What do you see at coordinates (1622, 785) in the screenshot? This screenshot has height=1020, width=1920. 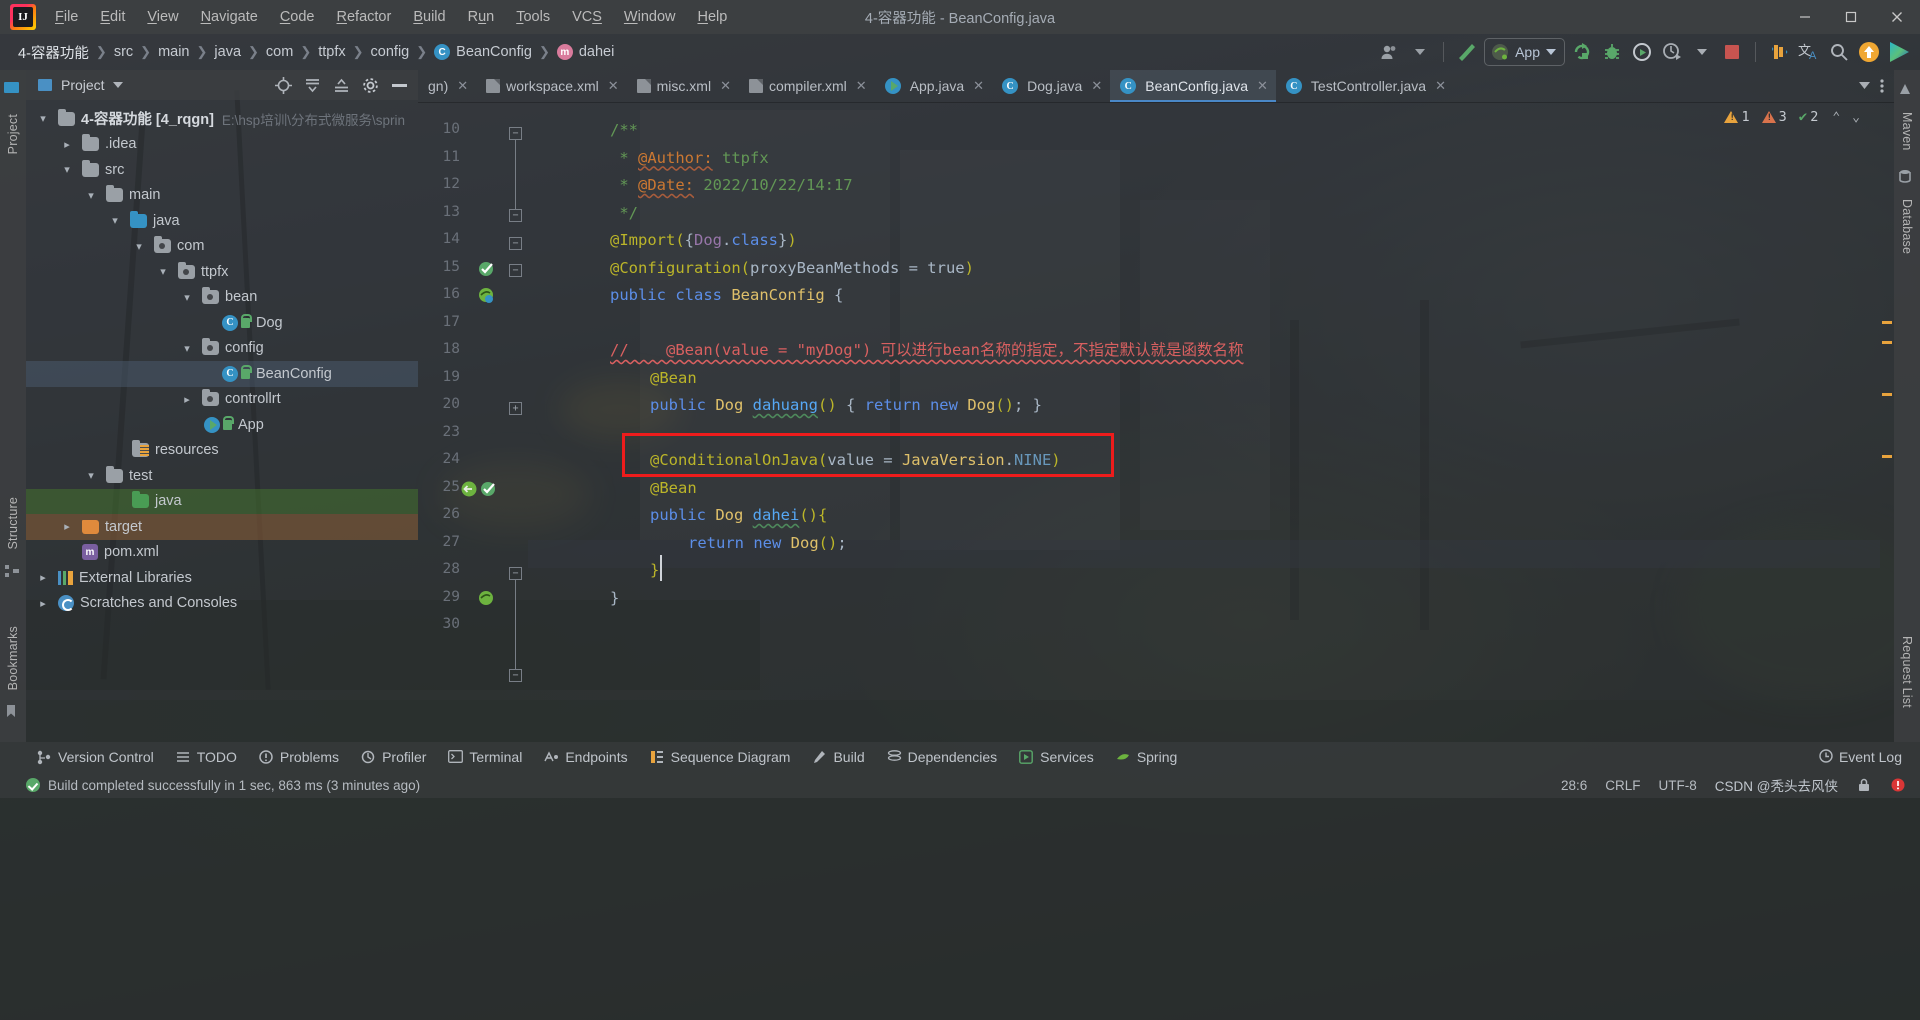 I see `line-separator: CRLF` at bounding box center [1622, 785].